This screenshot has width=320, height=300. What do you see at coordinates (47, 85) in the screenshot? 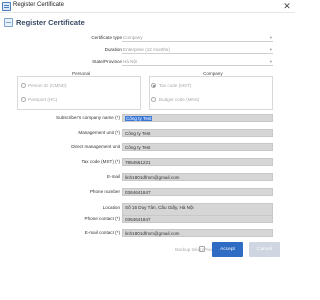
I see `person-id-label: Person ID (CMND)` at bounding box center [47, 85].